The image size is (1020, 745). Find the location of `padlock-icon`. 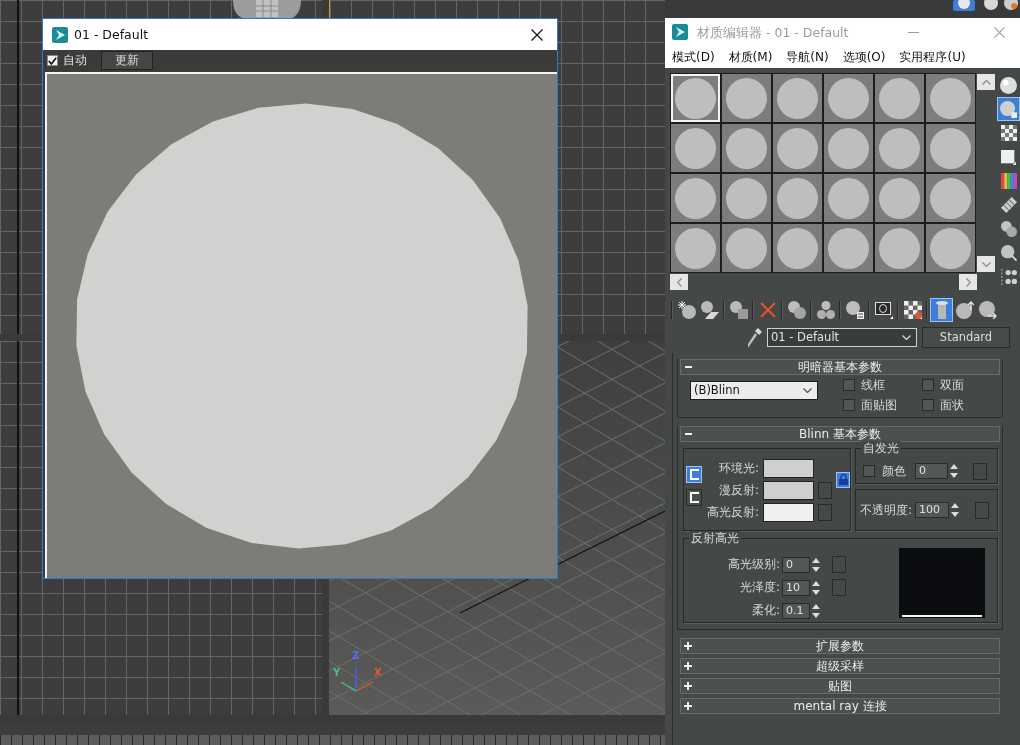

padlock-icon is located at coordinates (843, 479).